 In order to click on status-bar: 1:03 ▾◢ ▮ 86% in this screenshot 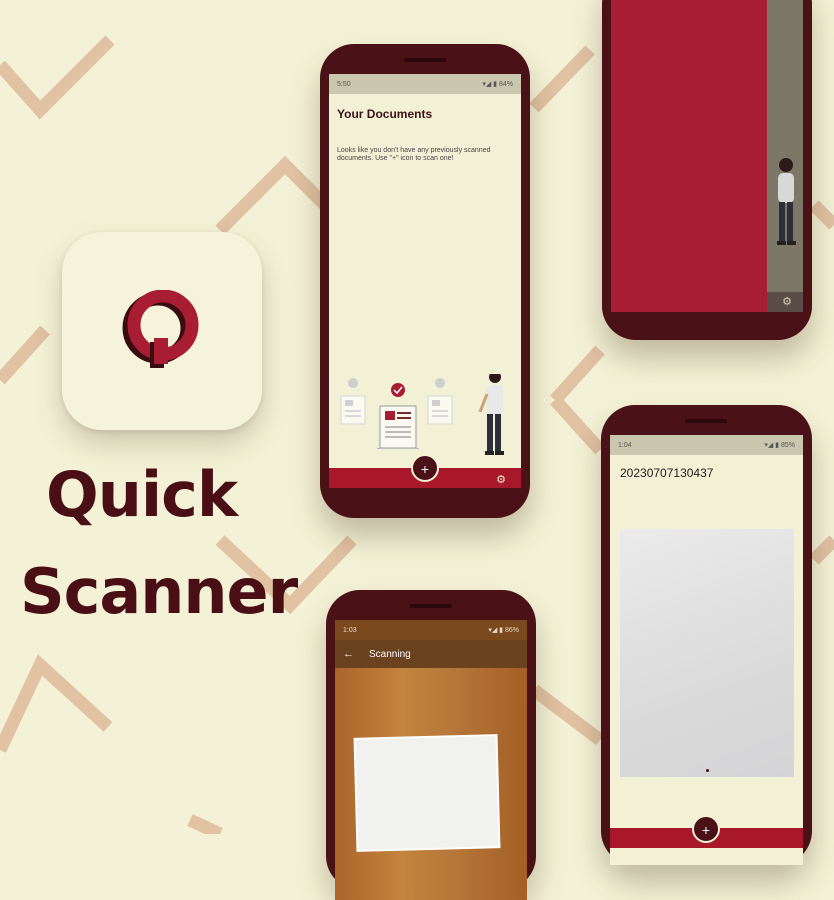, I will do `click(431, 630)`.